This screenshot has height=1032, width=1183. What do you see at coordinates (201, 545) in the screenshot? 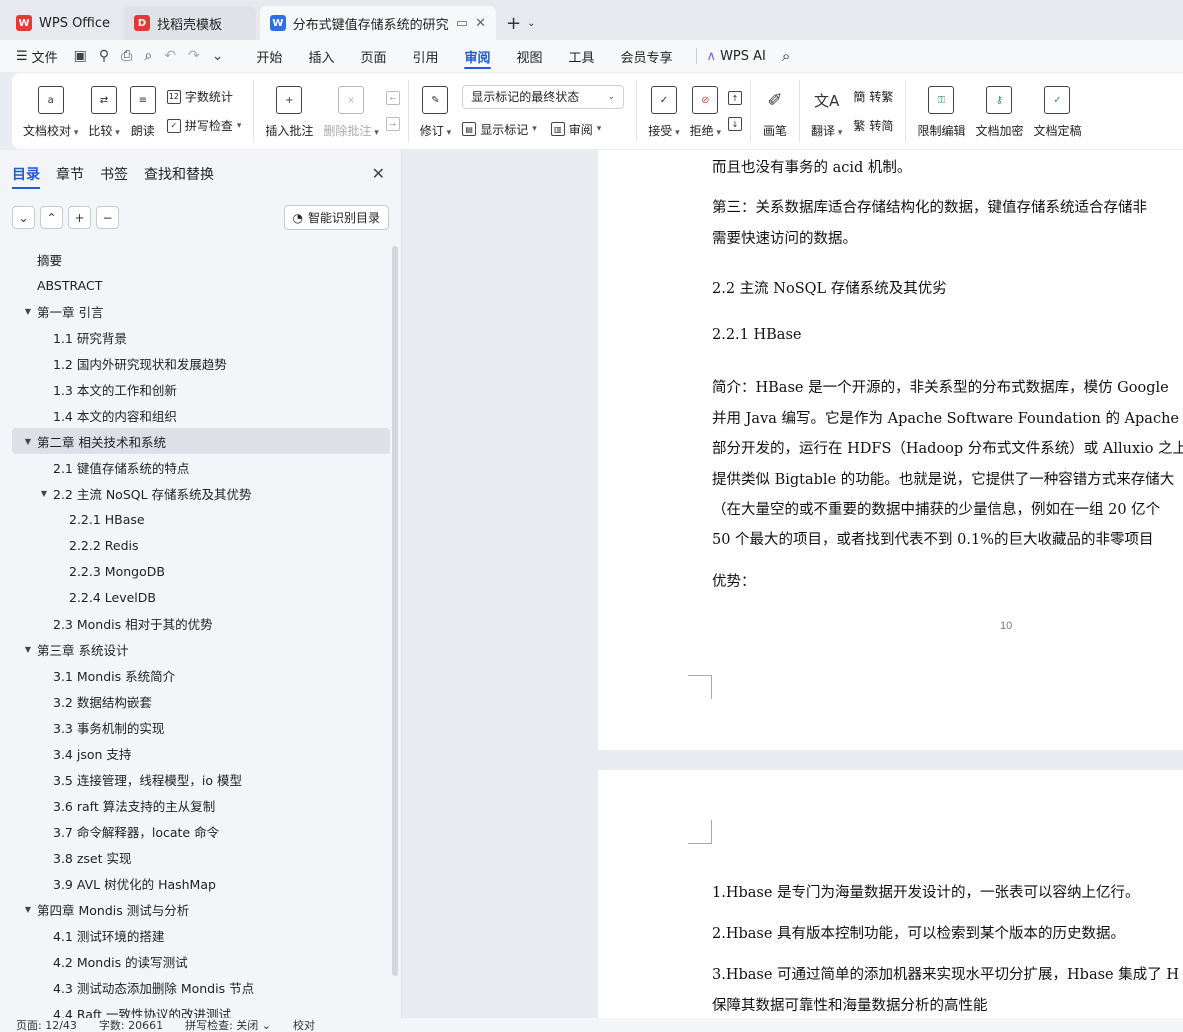
I see `toc-item: 2.2.2 Redis` at bounding box center [201, 545].